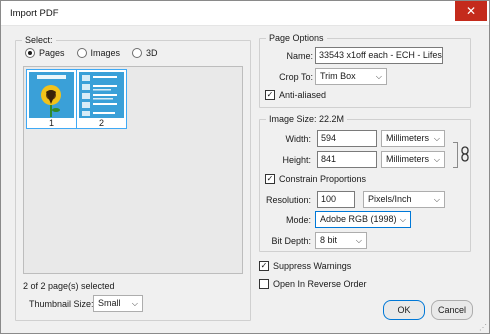  What do you see at coordinates (106, 53) in the screenshot?
I see `radio-images-label: Images` at bounding box center [106, 53].